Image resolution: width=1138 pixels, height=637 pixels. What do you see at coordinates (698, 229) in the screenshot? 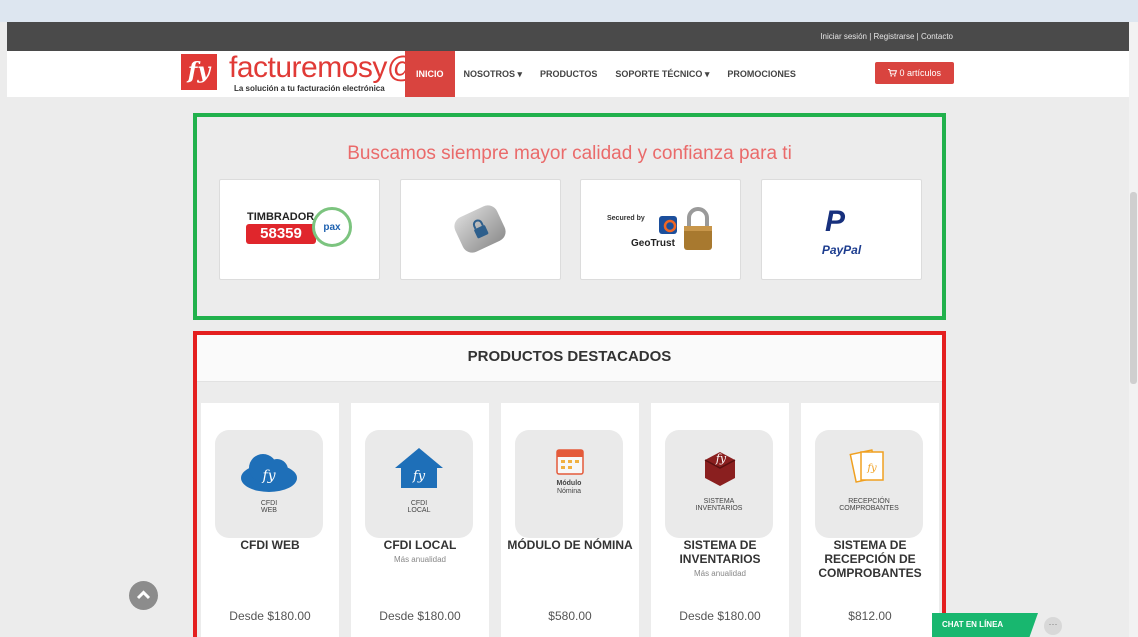
I see `padlock-icon` at bounding box center [698, 229].